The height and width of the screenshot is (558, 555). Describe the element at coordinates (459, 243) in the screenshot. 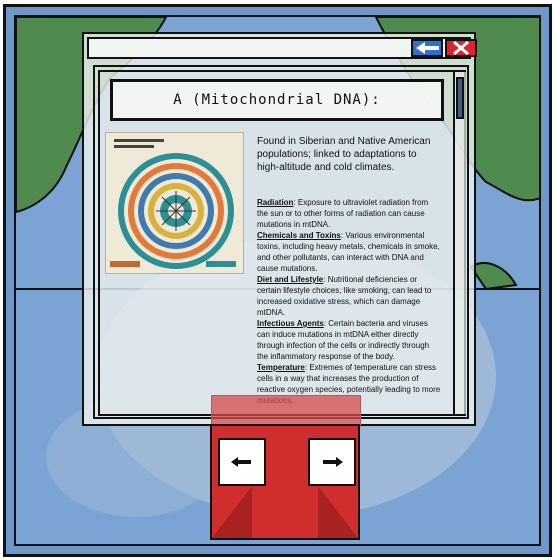

I see `scrollbar` at that location.